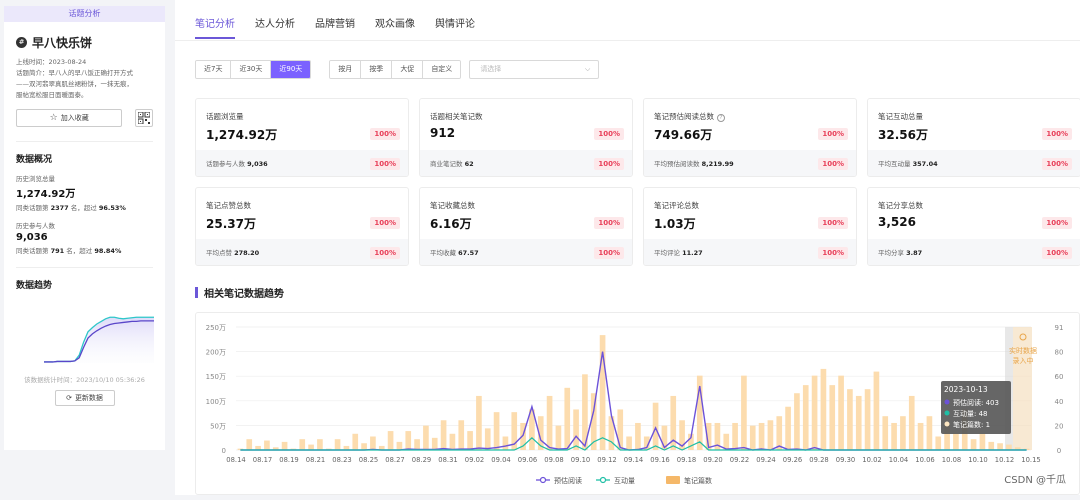  Describe the element at coordinates (712, 460) in the screenshot. I see `x-tick-label: 09.20` at that location.